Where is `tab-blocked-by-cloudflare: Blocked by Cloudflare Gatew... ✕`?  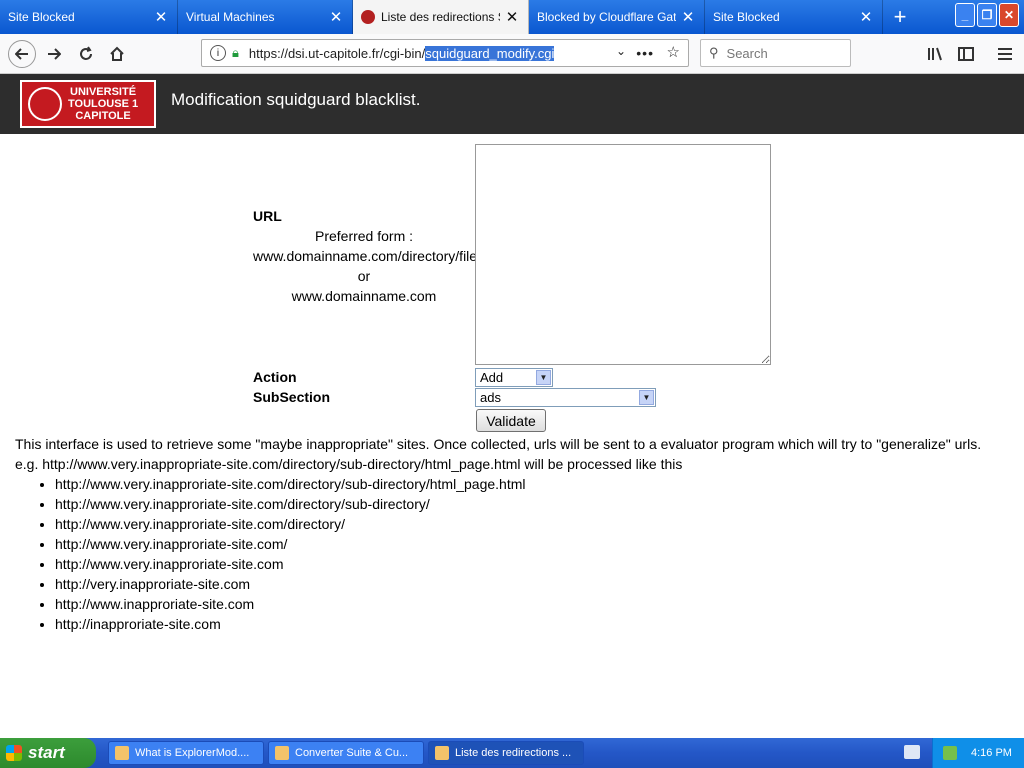 tab-blocked-by-cloudflare: Blocked by Cloudflare Gatew... ✕ is located at coordinates (617, 17).